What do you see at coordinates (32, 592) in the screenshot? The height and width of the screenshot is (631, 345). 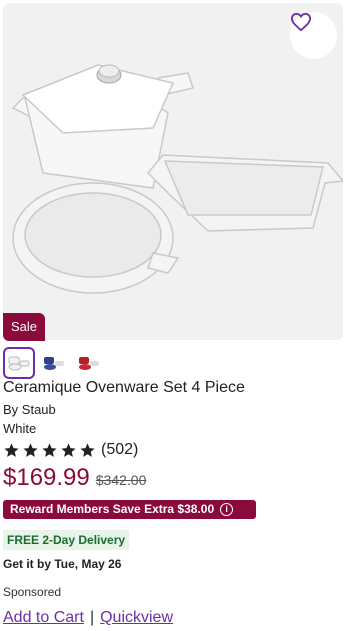 I see `sponsored-label: Sponsored` at bounding box center [32, 592].